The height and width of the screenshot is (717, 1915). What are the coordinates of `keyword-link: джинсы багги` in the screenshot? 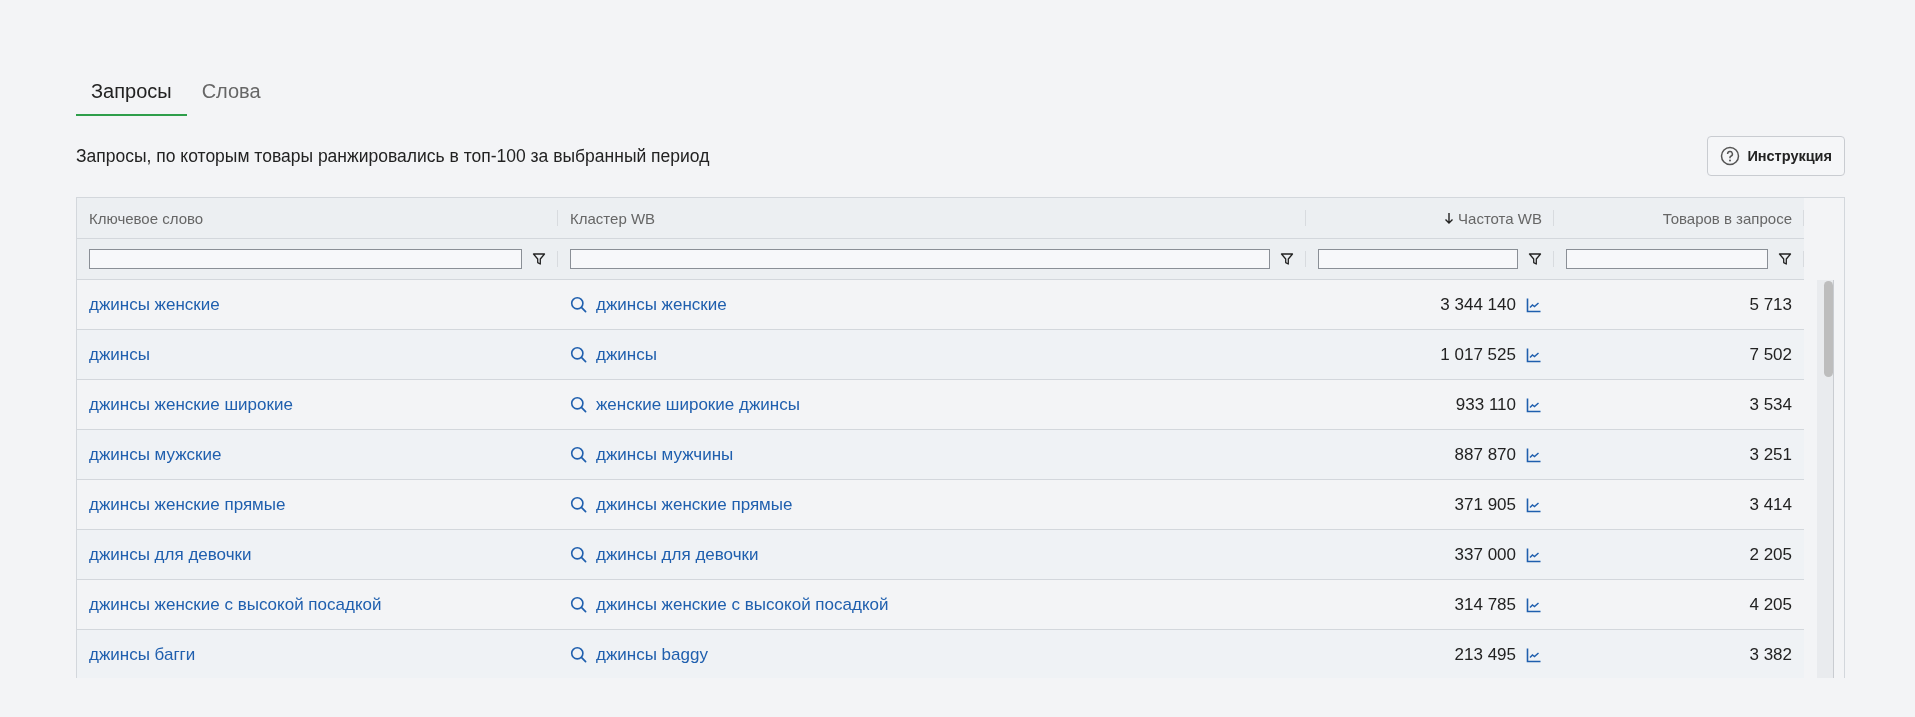 It's located at (142, 654).